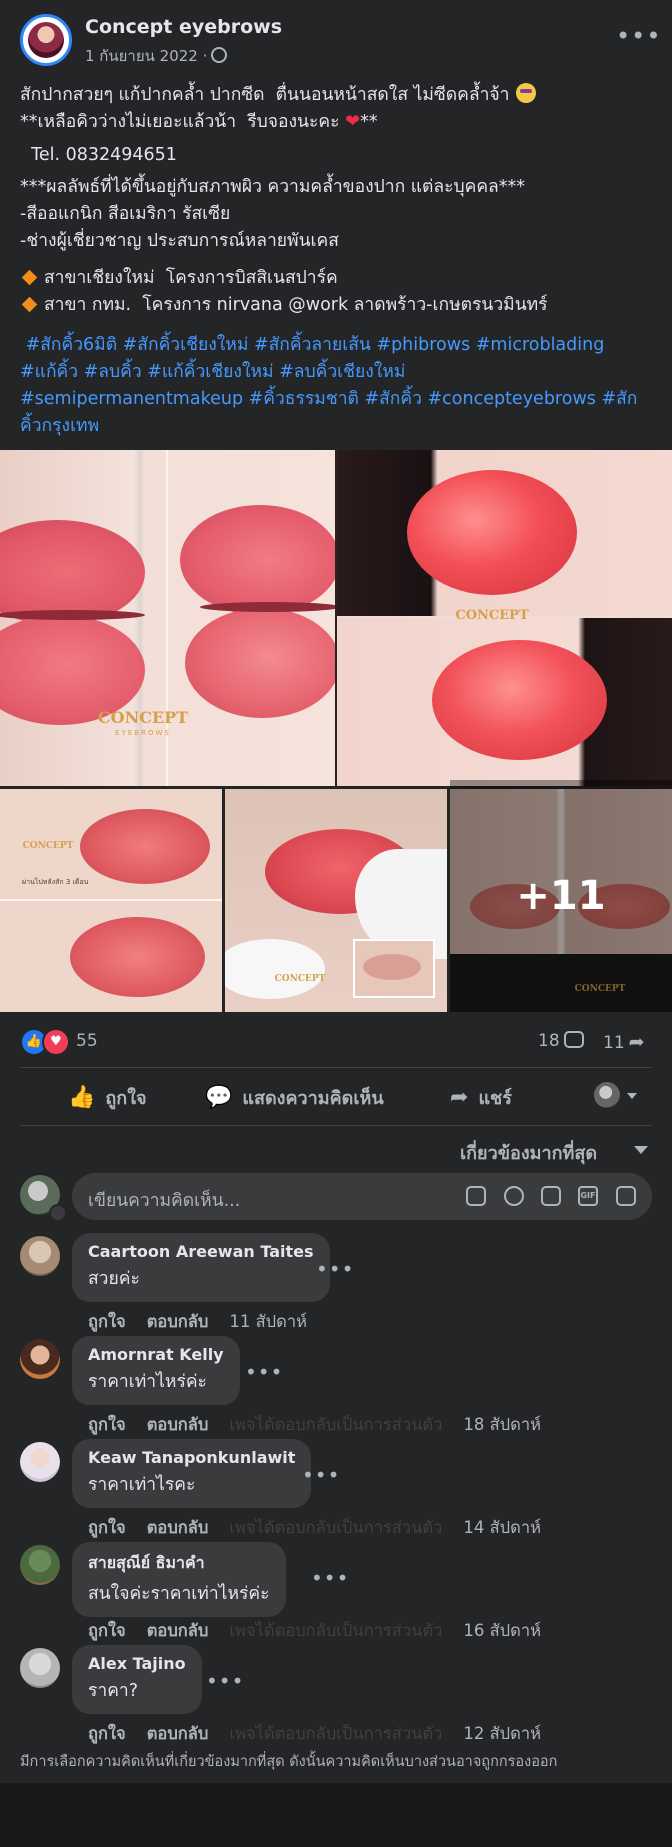  What do you see at coordinates (528, 1152) in the screenshot?
I see `comment-sort-dropdown: เกี่ยวข้องมากที่สุด` at bounding box center [528, 1152].